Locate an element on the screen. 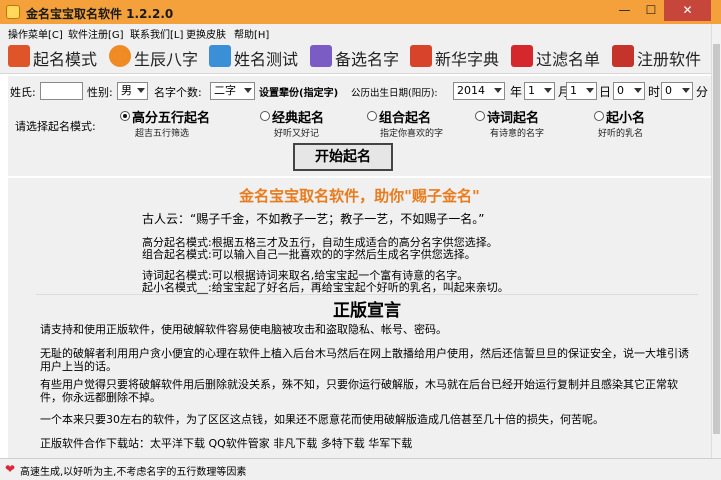 The height and width of the screenshot is (480, 721). window-title: 金名宝宝取名软件 1.2.2.0 is located at coordinates (100, 14).